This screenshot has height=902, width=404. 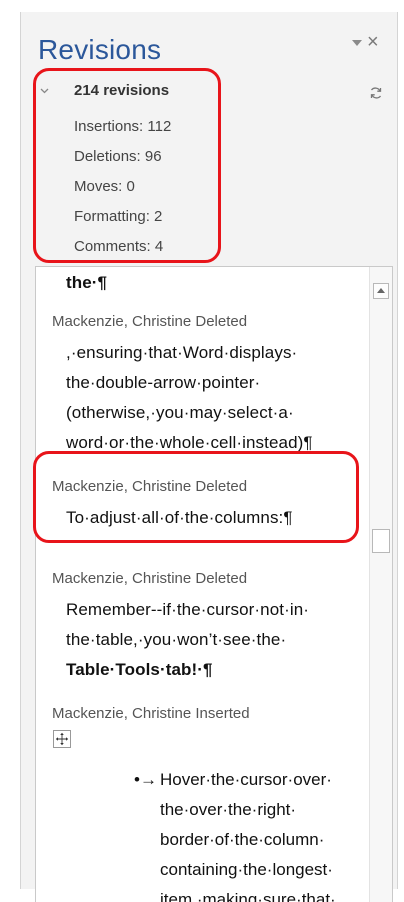 What do you see at coordinates (380, 584) in the screenshot?
I see `vertical-scrollbar` at bounding box center [380, 584].